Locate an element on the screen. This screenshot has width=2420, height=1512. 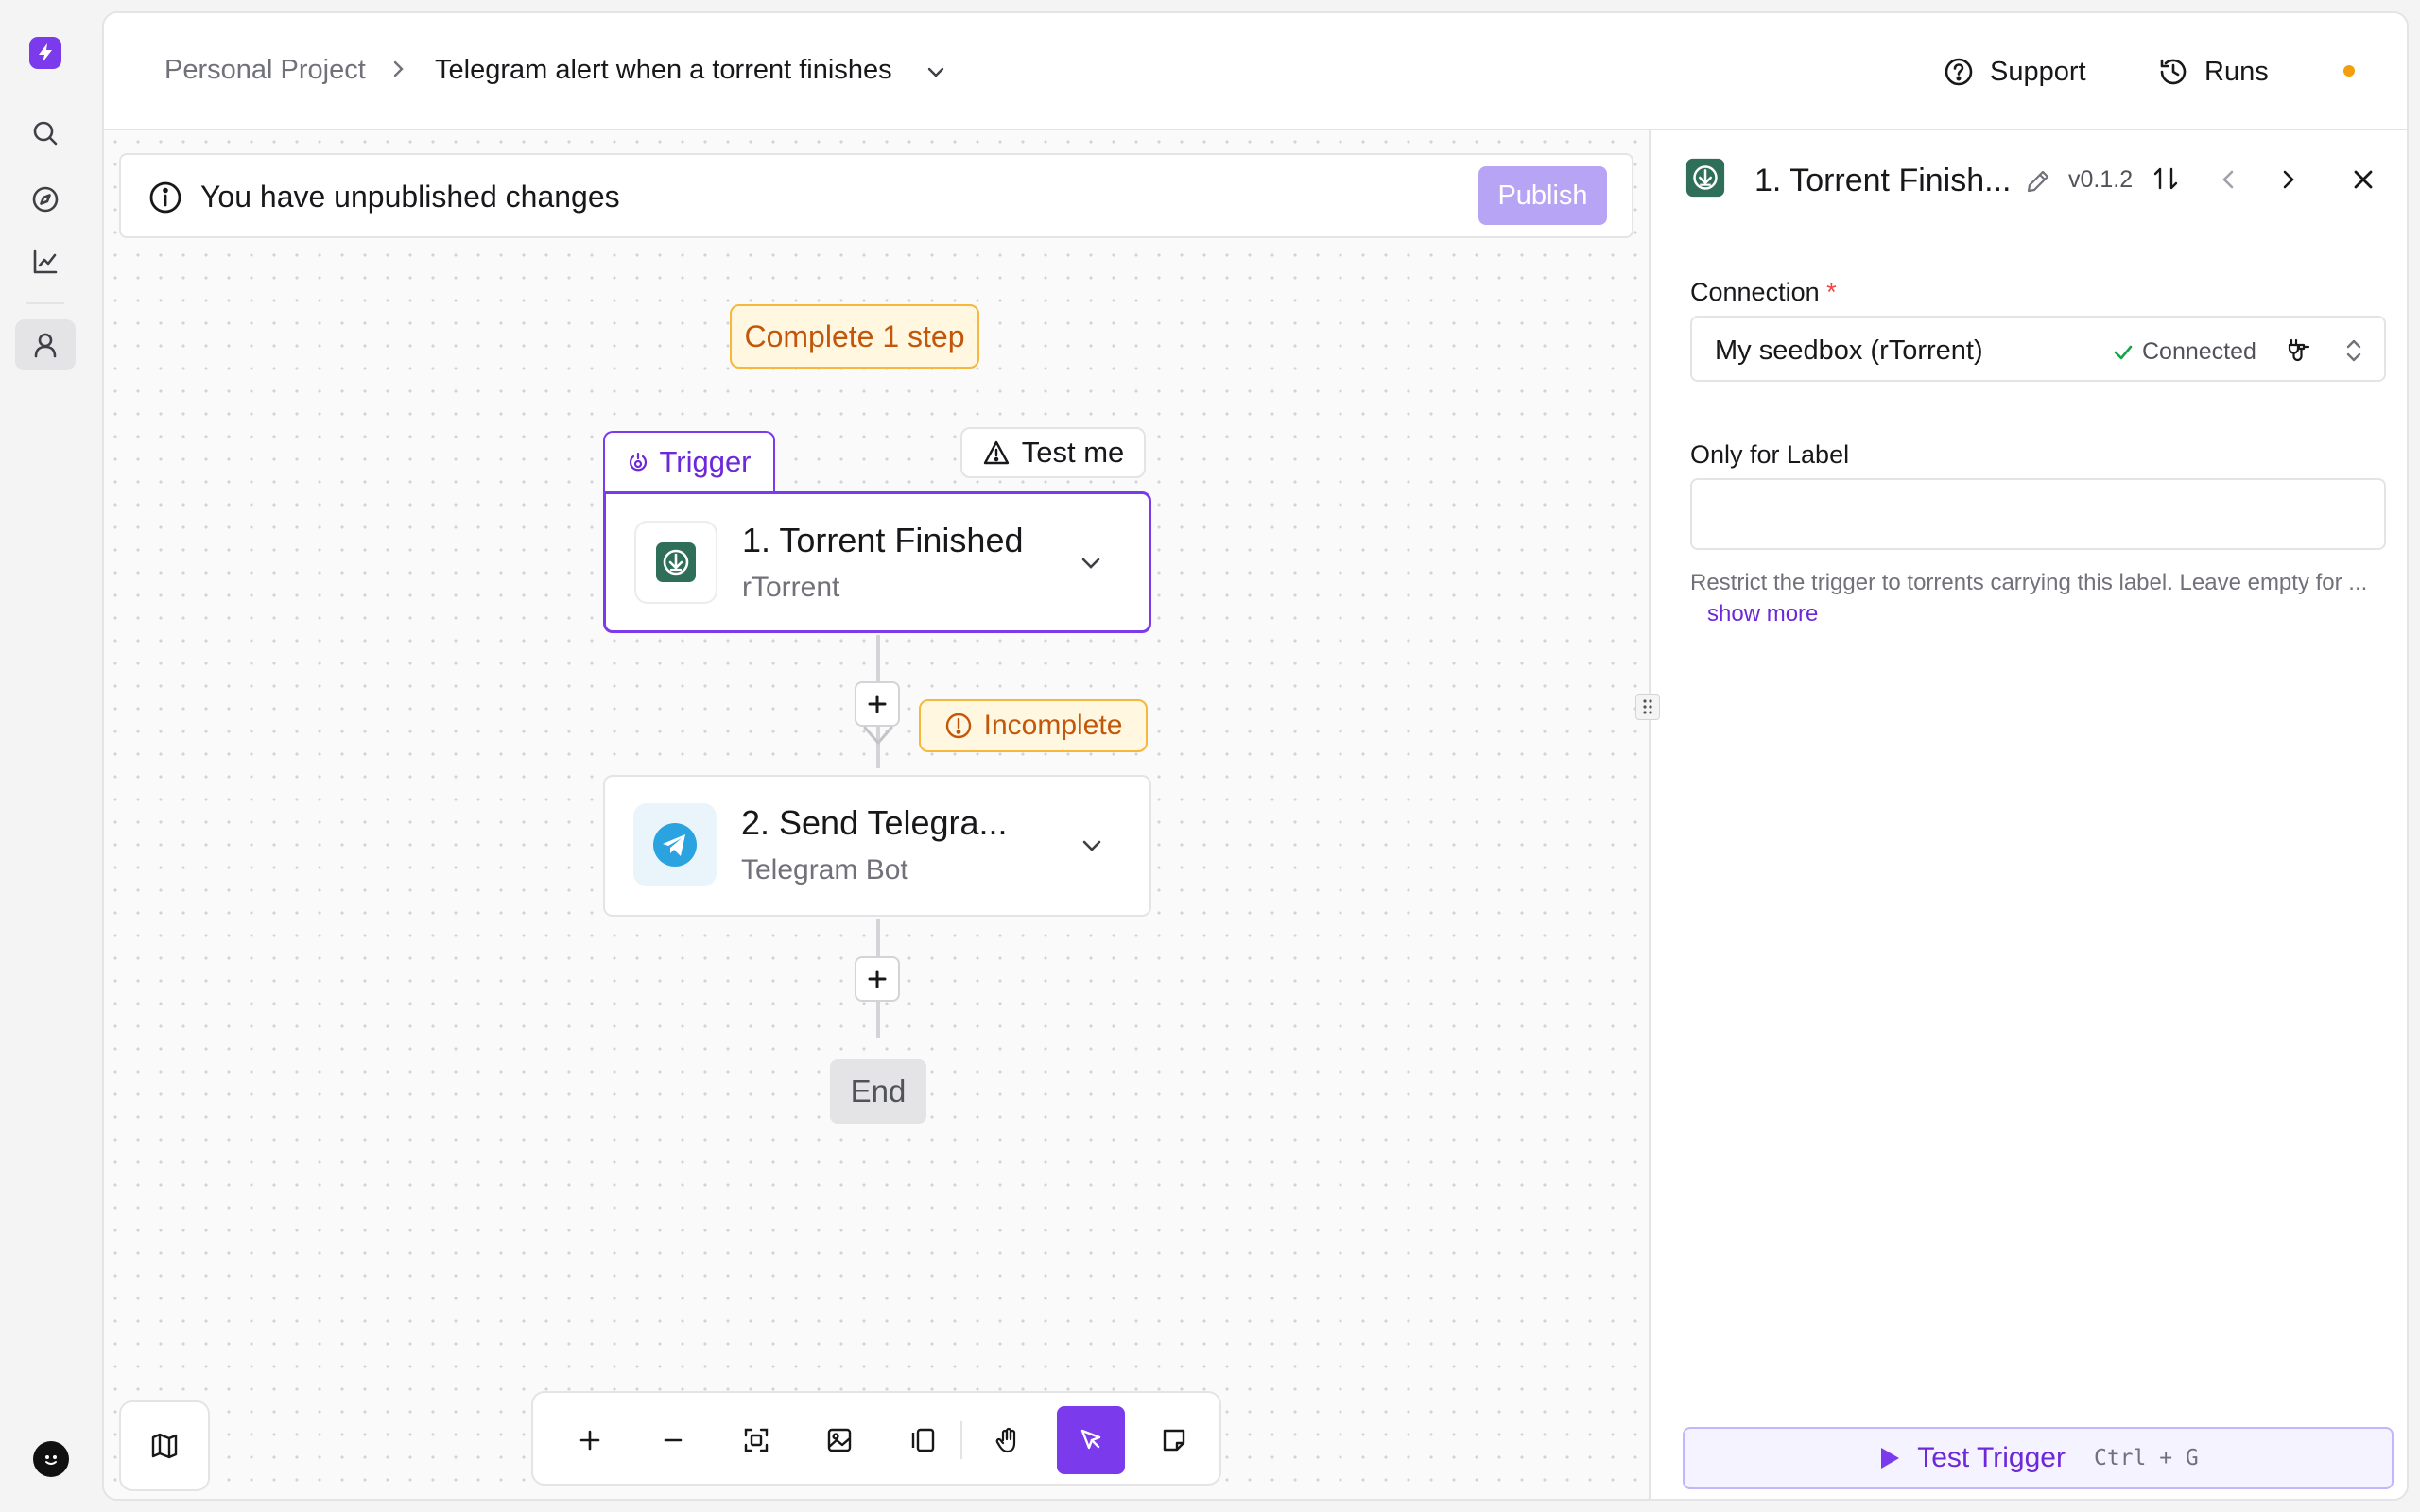
close-icon is located at coordinates (2363, 179).